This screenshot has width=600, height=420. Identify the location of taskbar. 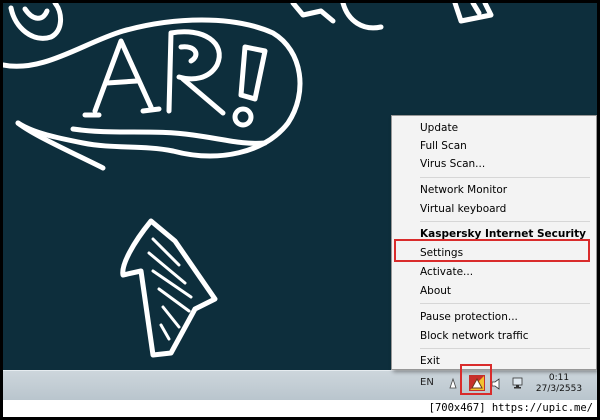
(300, 385).